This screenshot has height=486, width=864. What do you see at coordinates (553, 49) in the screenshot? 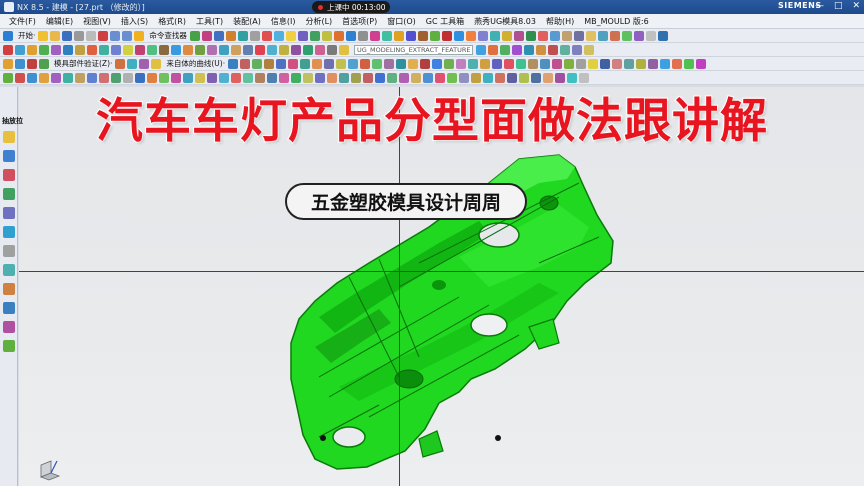
I see `constraint-icon` at bounding box center [553, 49].